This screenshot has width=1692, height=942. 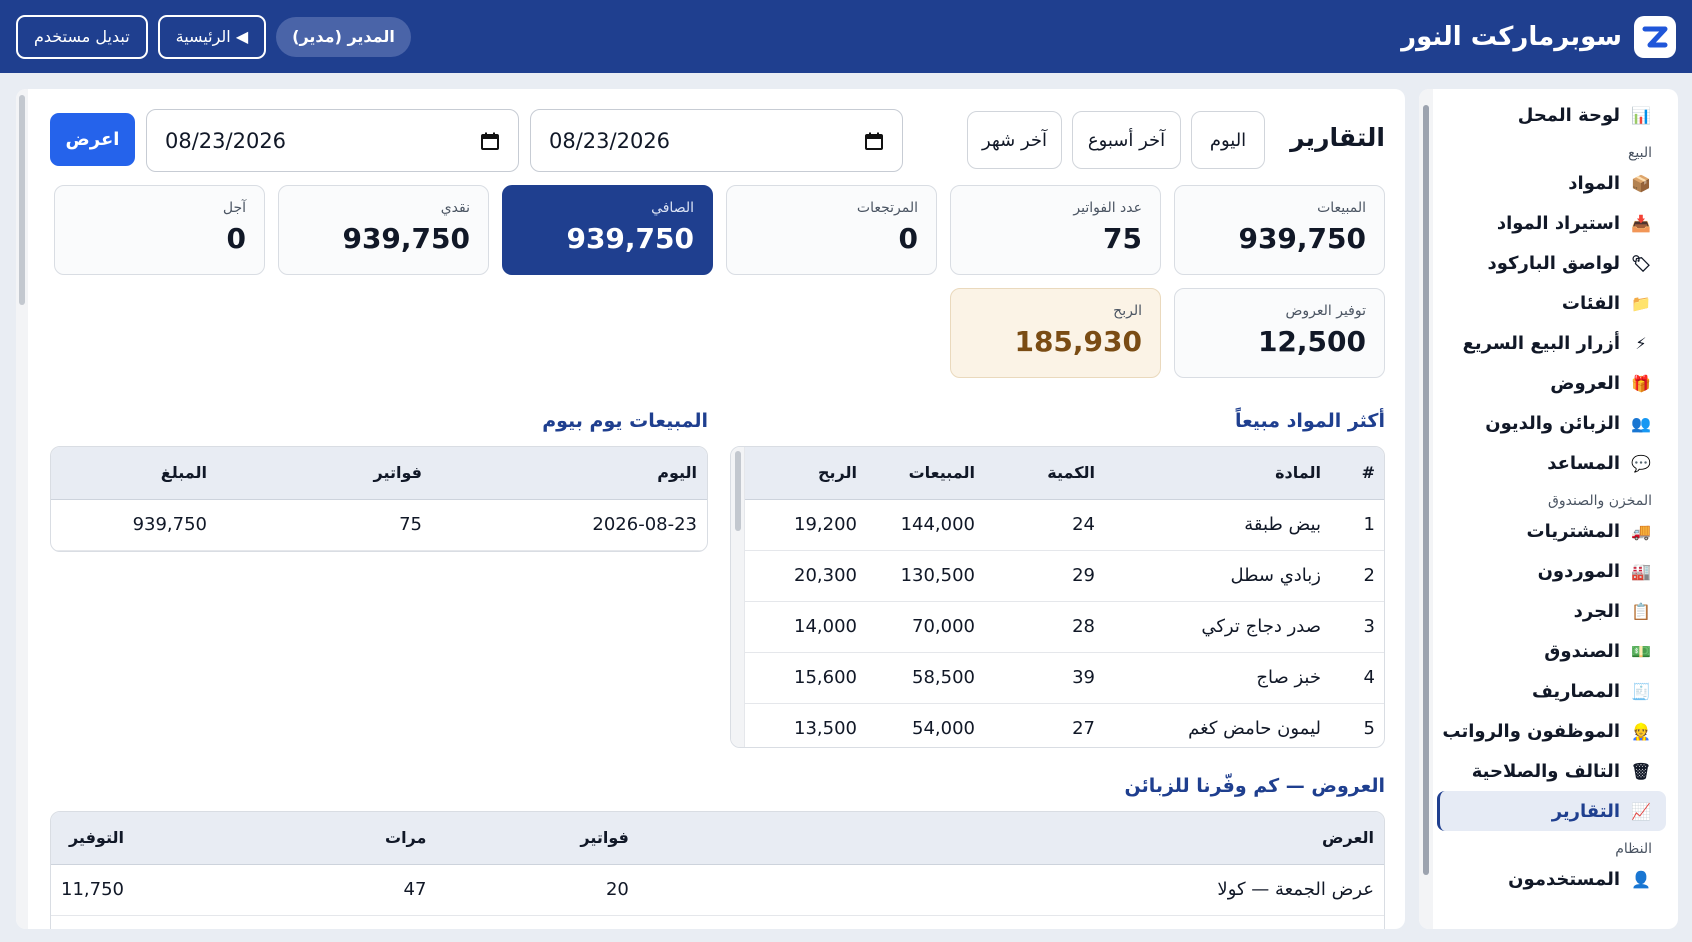 What do you see at coordinates (92, 890) in the screenshot?
I see `table-cell: 11,750` at bounding box center [92, 890].